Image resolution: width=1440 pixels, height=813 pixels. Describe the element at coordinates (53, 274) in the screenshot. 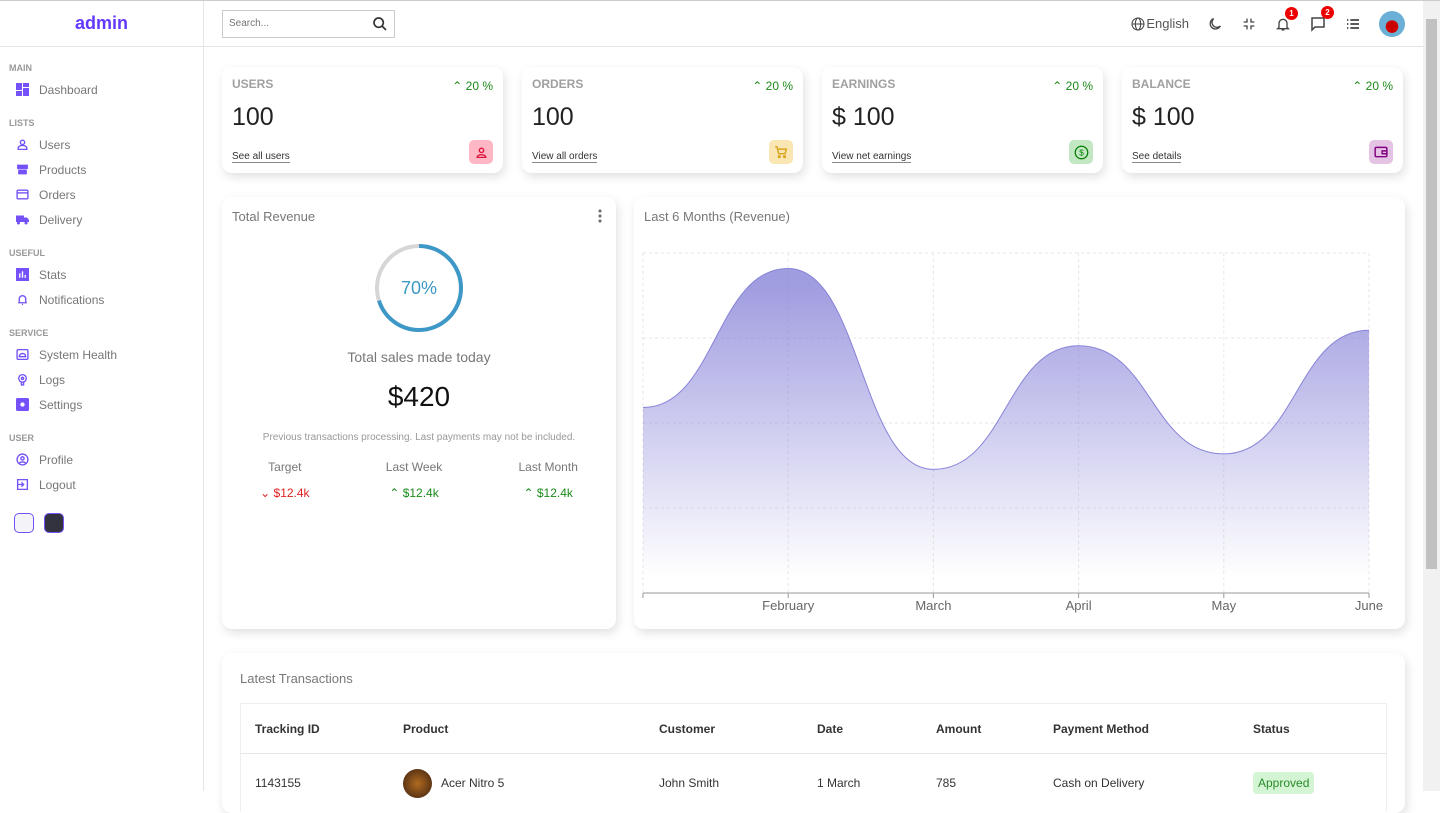

I see `sidebar-item-label: Stats` at that location.